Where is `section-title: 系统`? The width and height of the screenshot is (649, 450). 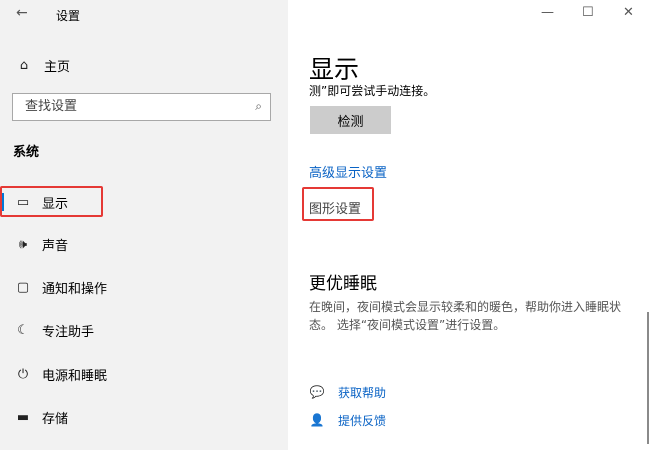
section-title: 系统 is located at coordinates (26, 152).